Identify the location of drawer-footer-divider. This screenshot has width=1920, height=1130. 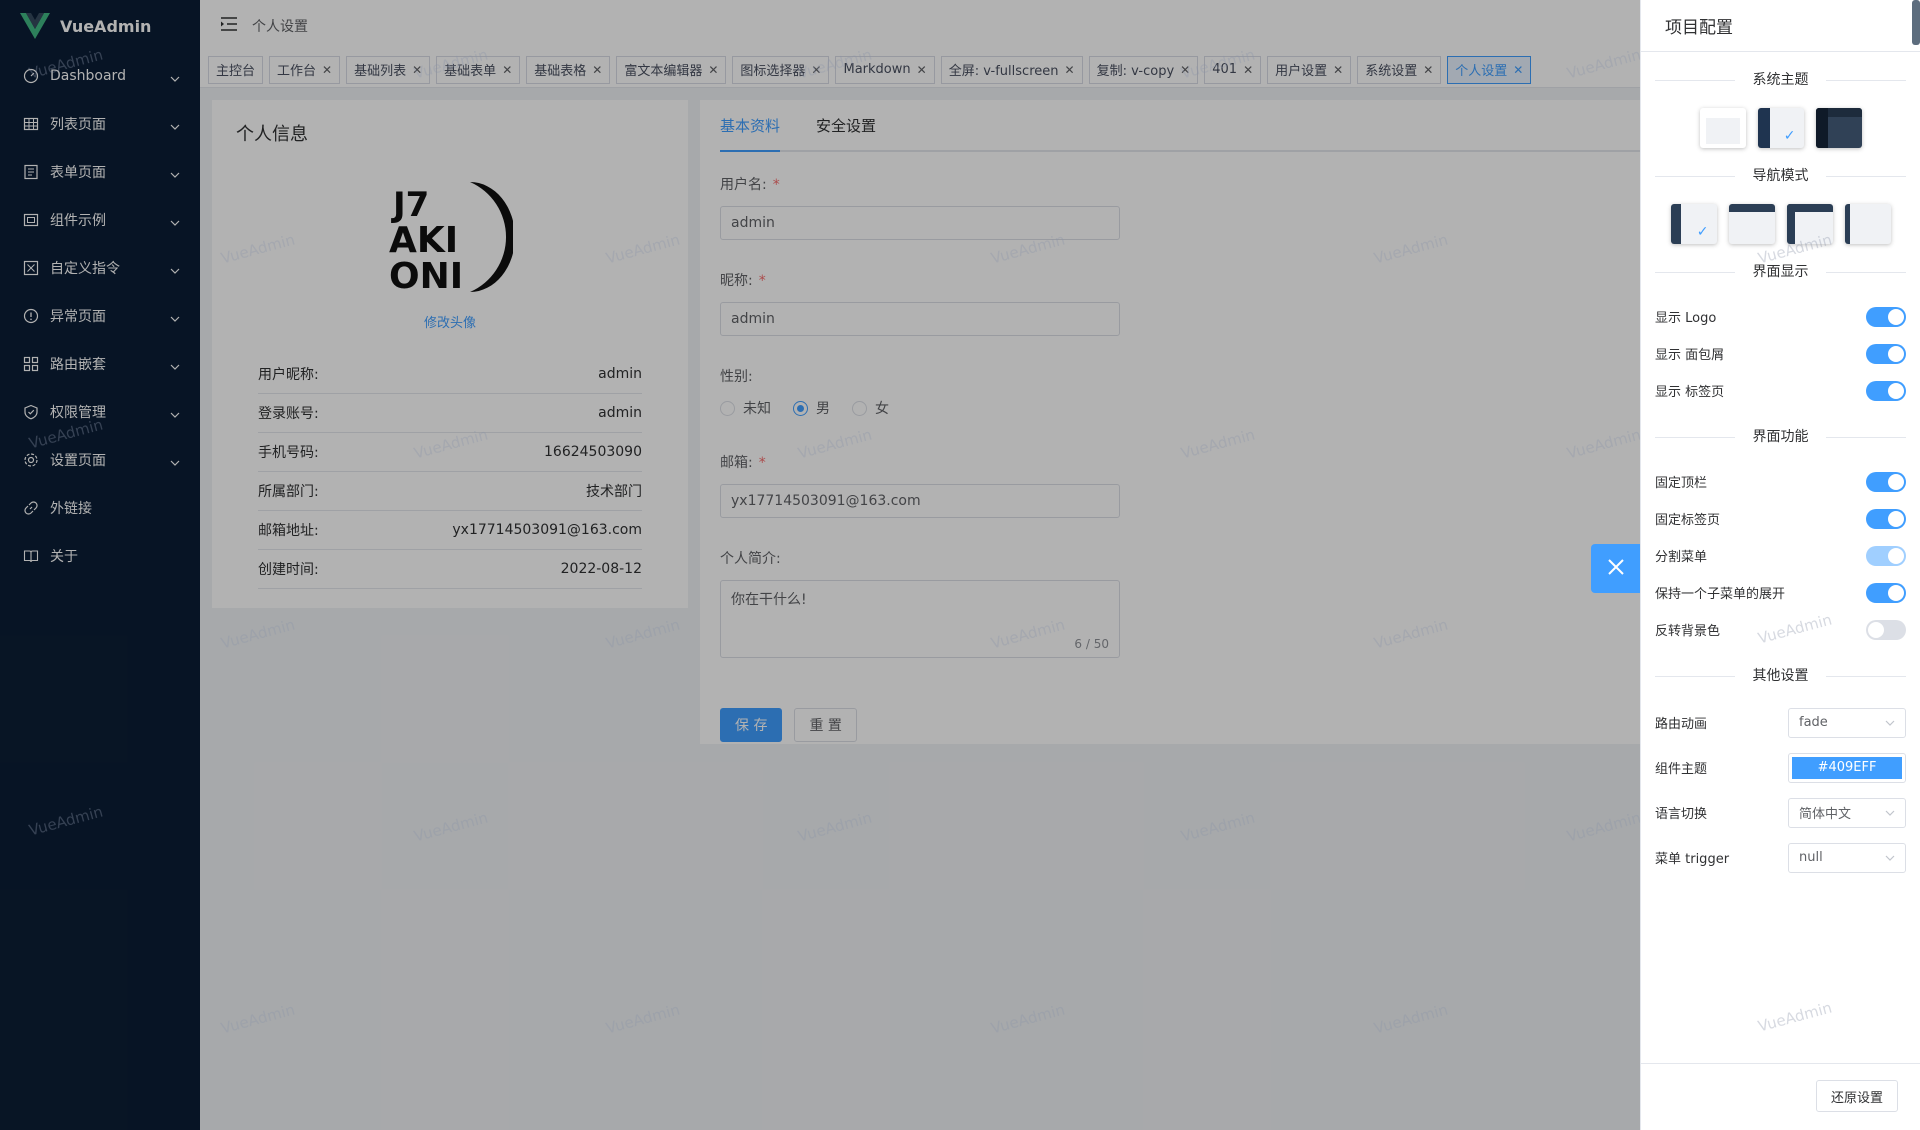
(1780, 1063).